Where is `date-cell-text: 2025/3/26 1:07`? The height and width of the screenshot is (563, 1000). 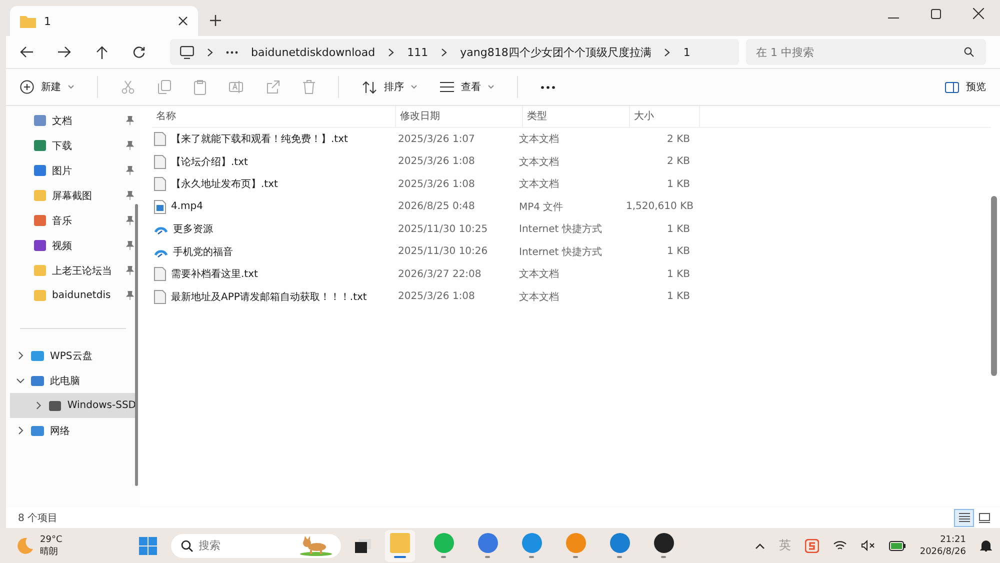
date-cell-text: 2025/3/26 1:07 is located at coordinates (436, 139).